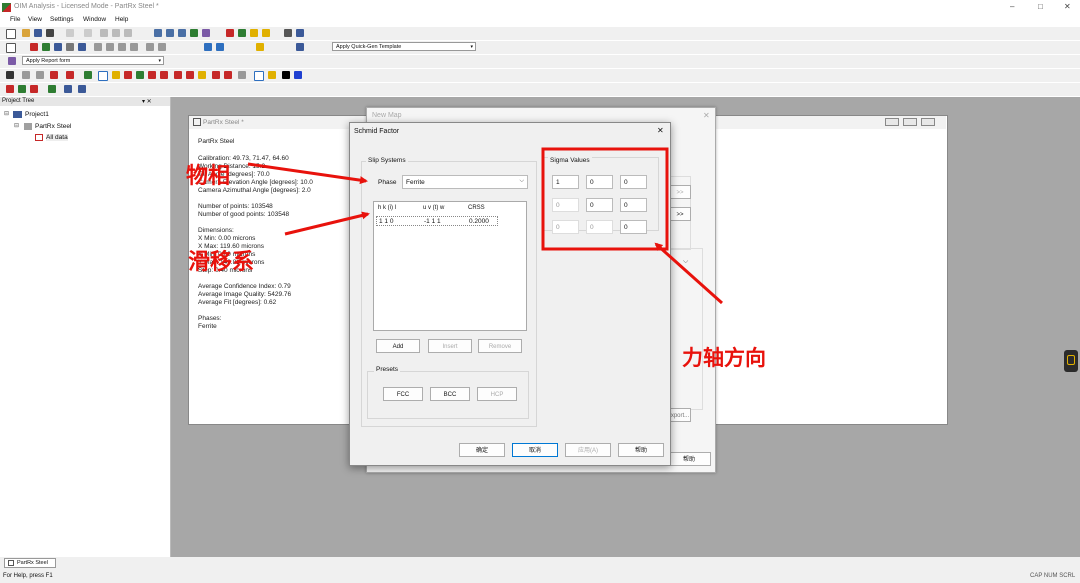  Describe the element at coordinates (11, 563) in the screenshot. I see `document-icon` at that location.